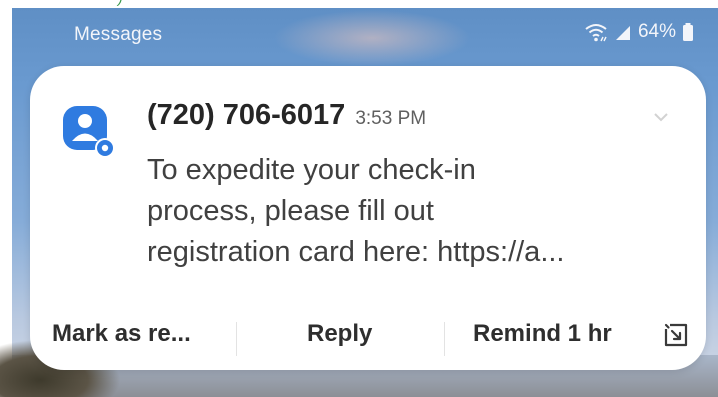  I want to click on status-app-name: Messages, so click(118, 34).